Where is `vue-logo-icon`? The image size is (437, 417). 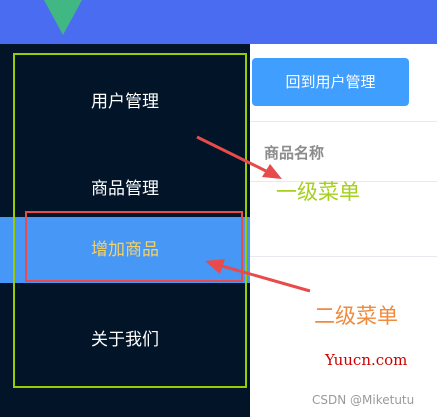 vue-logo-icon is located at coordinates (63, 17).